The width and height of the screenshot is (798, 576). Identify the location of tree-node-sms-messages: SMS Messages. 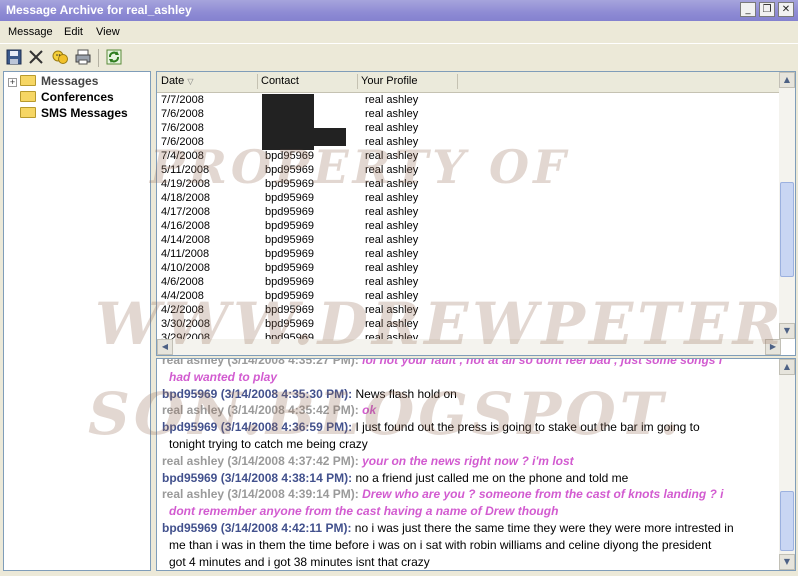
(74, 113).